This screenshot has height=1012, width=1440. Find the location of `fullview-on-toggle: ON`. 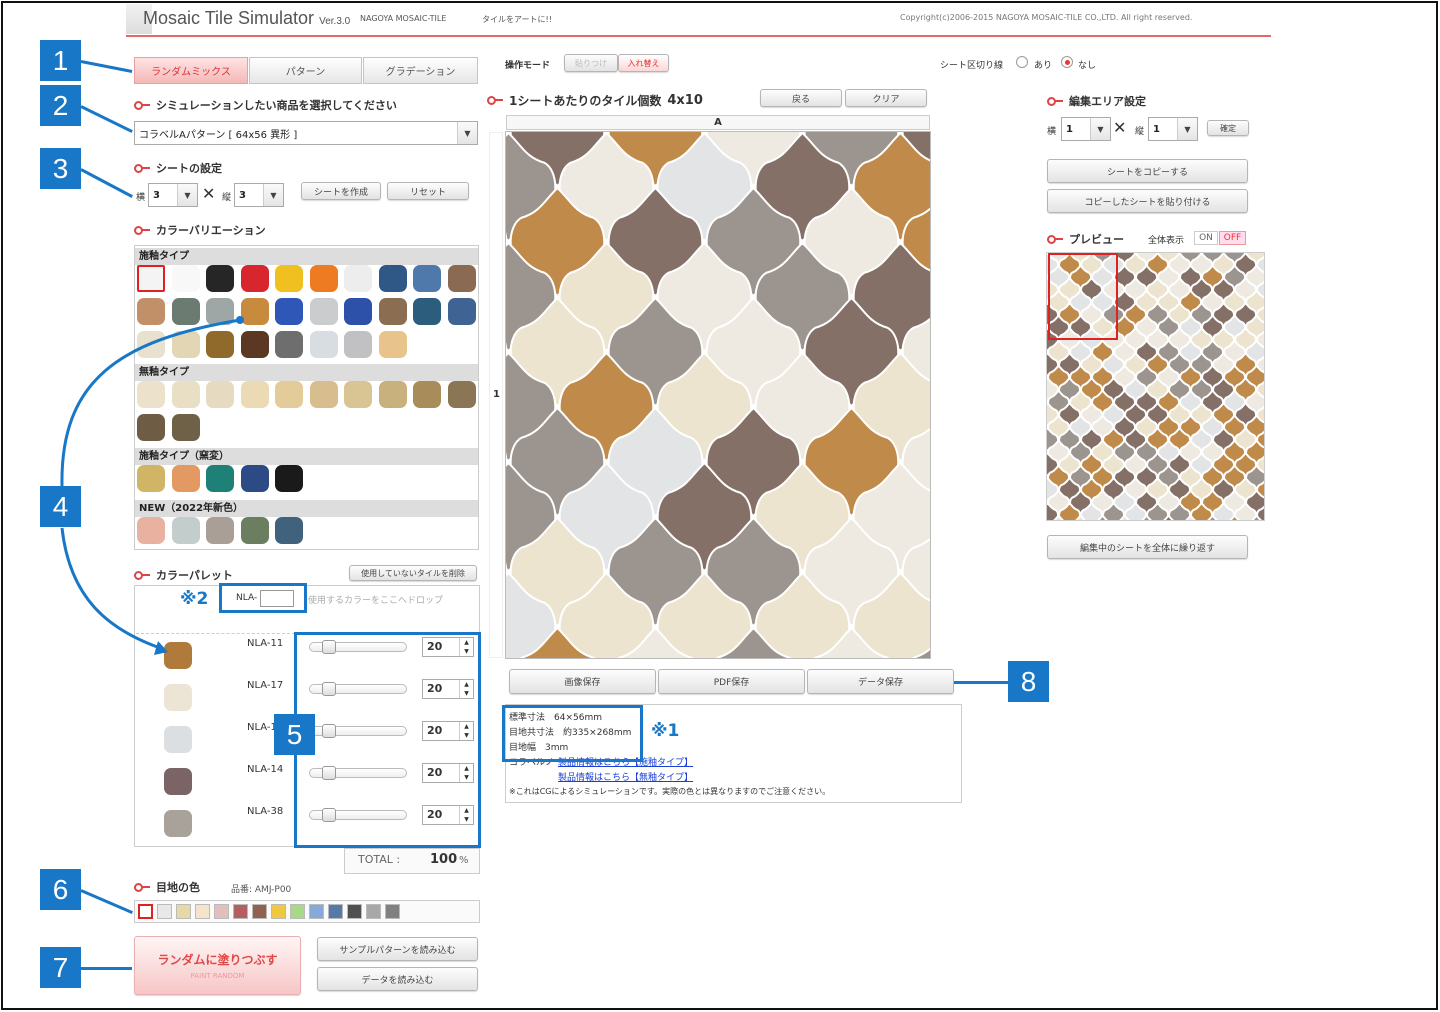

fullview-on-toggle: ON is located at coordinates (1206, 238).